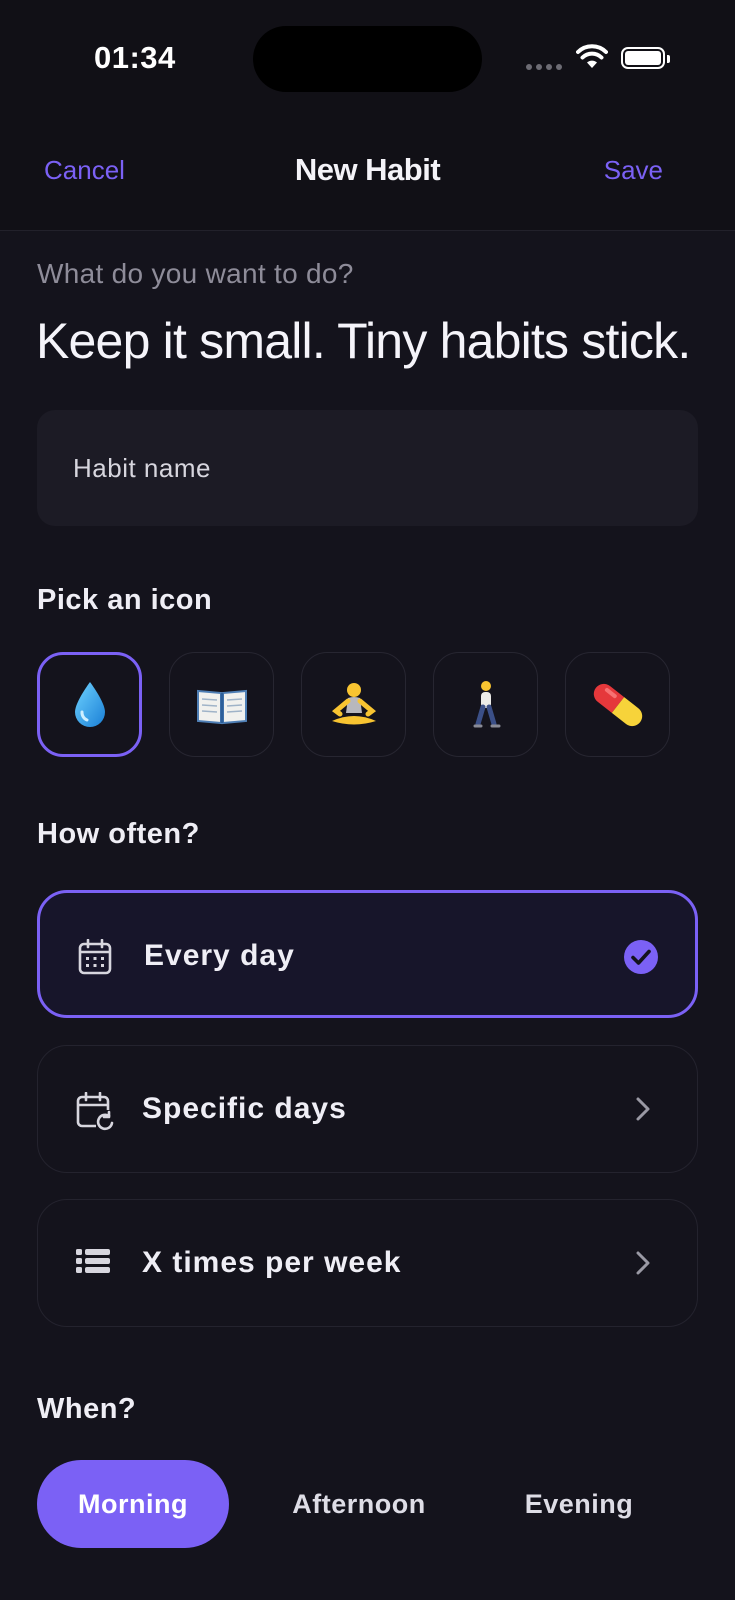  What do you see at coordinates (367, 1109) in the screenshot?
I see `frequency-option-specific-days: Specific days` at bounding box center [367, 1109].